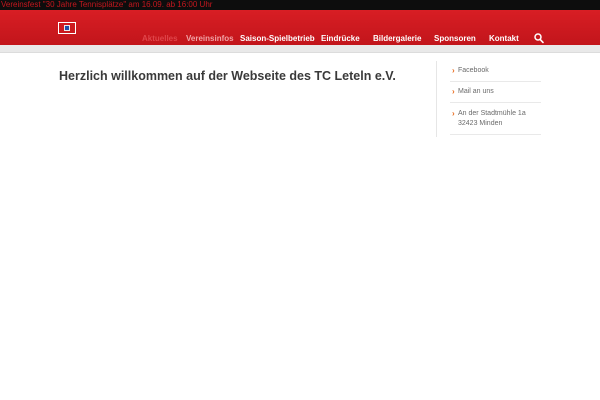 This screenshot has height=400, width=600. Describe the element at coordinates (495, 95) in the screenshot. I see `sidebar-link-mail: › Mail an uns` at that location.